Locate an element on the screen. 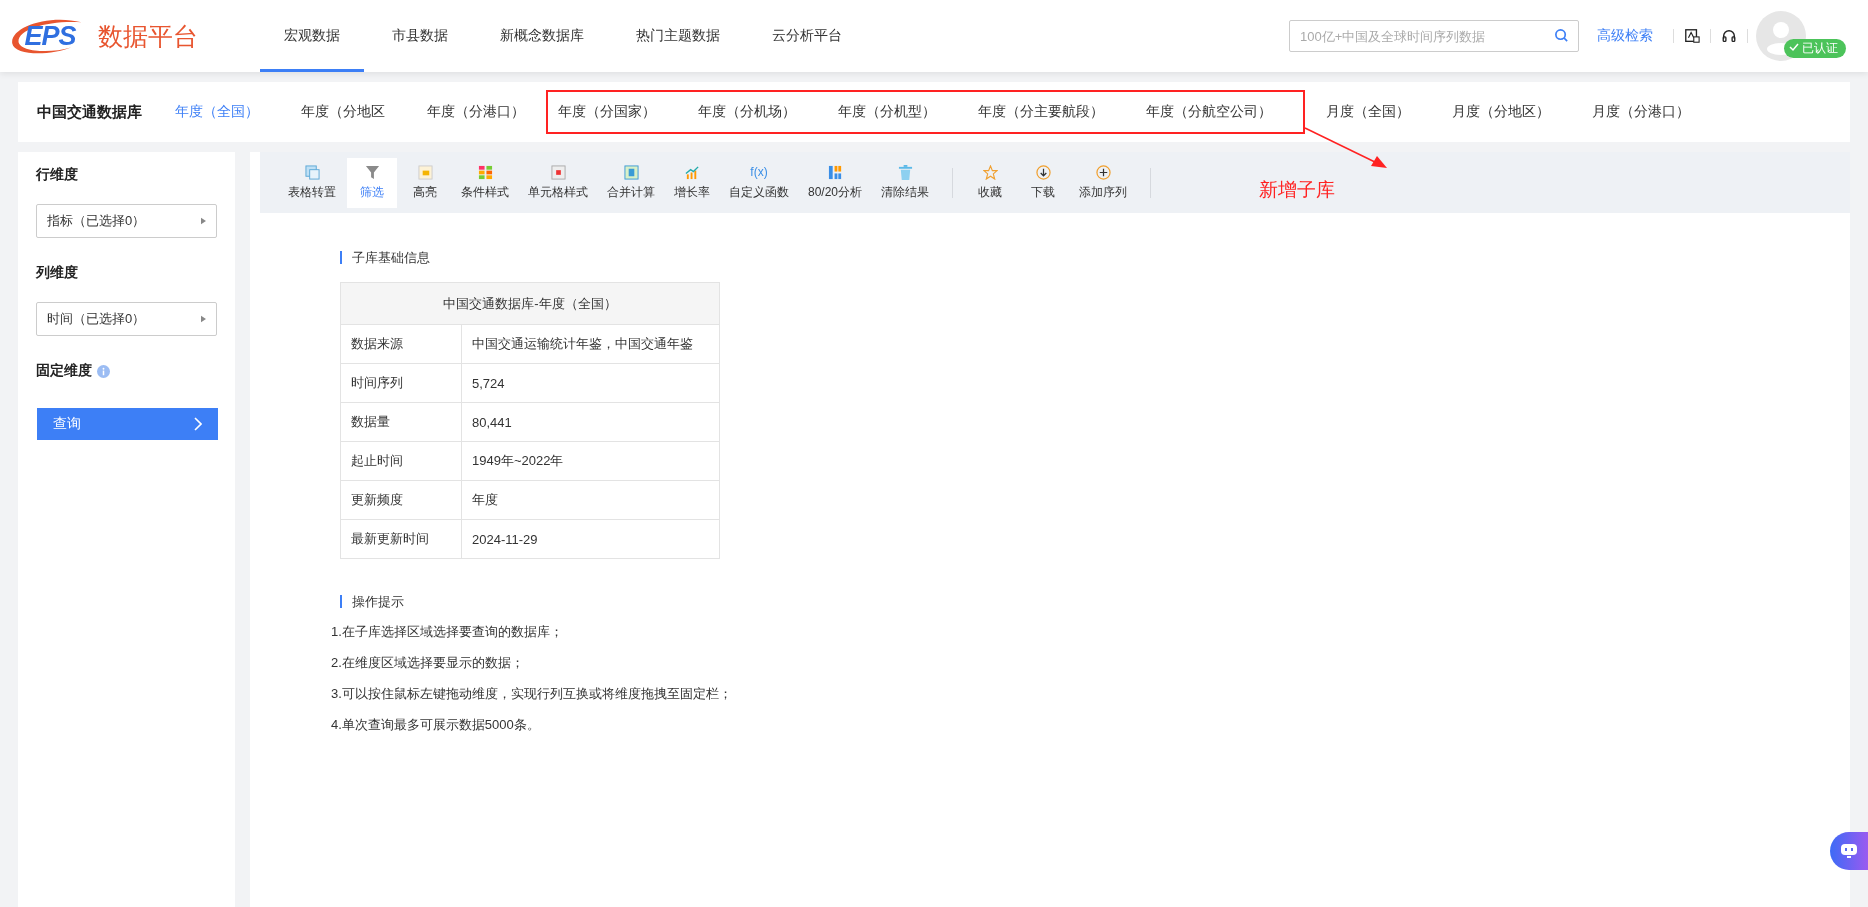  database-tab: 年度（分主要航段） is located at coordinates (1041, 112).